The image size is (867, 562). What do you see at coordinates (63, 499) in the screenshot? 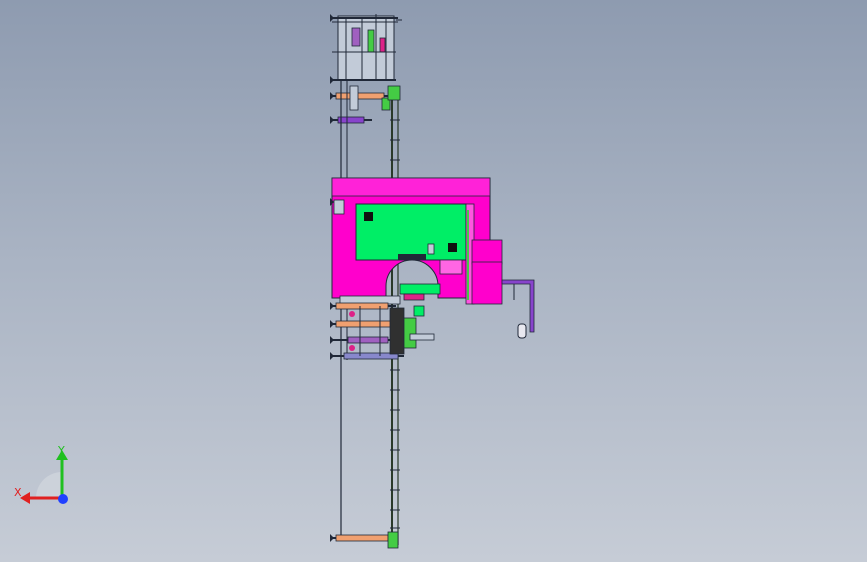
I see `z-axis-dot` at bounding box center [63, 499].